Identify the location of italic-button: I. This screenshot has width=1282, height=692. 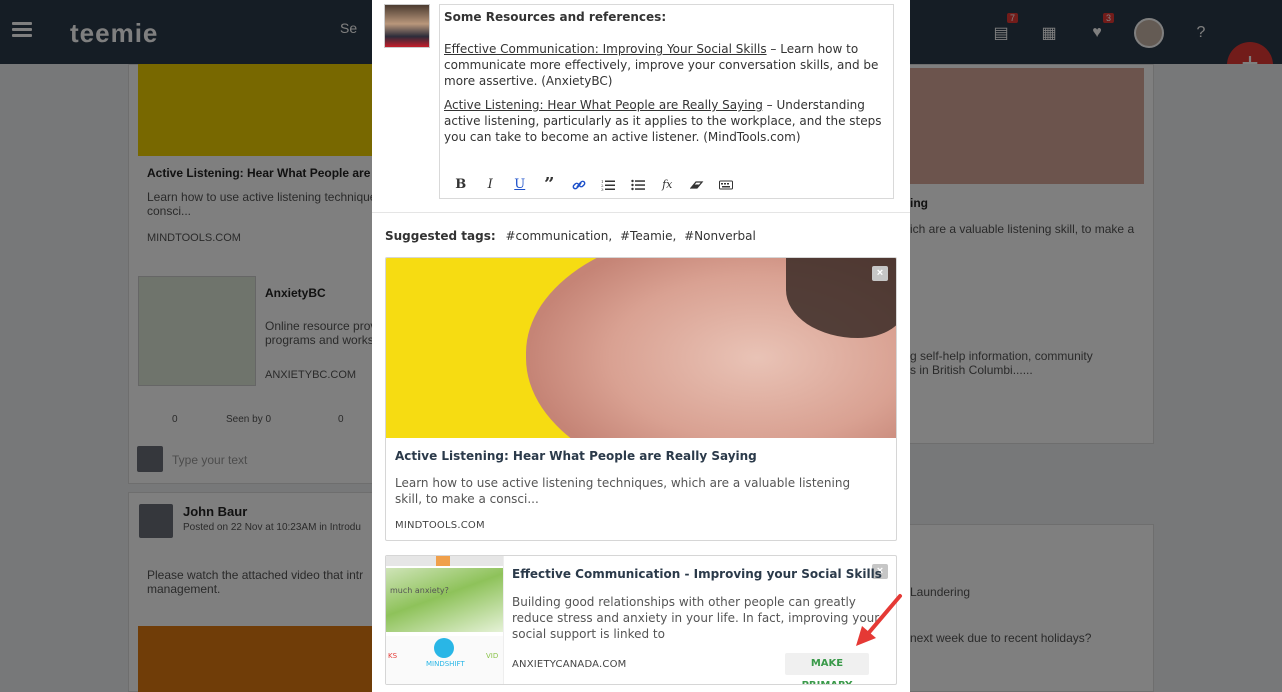
(491, 185).